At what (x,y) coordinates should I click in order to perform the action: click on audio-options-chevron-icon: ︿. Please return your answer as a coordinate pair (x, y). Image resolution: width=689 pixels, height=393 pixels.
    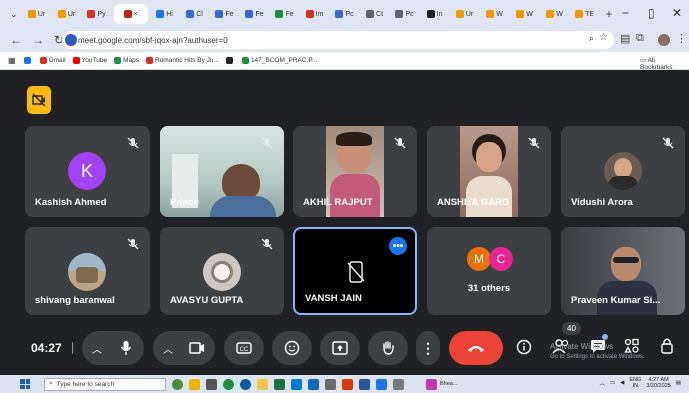
    Looking at the image, I should click on (97, 348).